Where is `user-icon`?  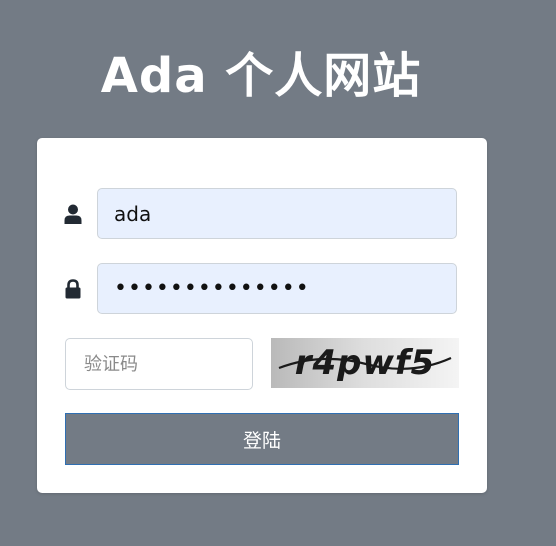
user-icon is located at coordinates (73, 214).